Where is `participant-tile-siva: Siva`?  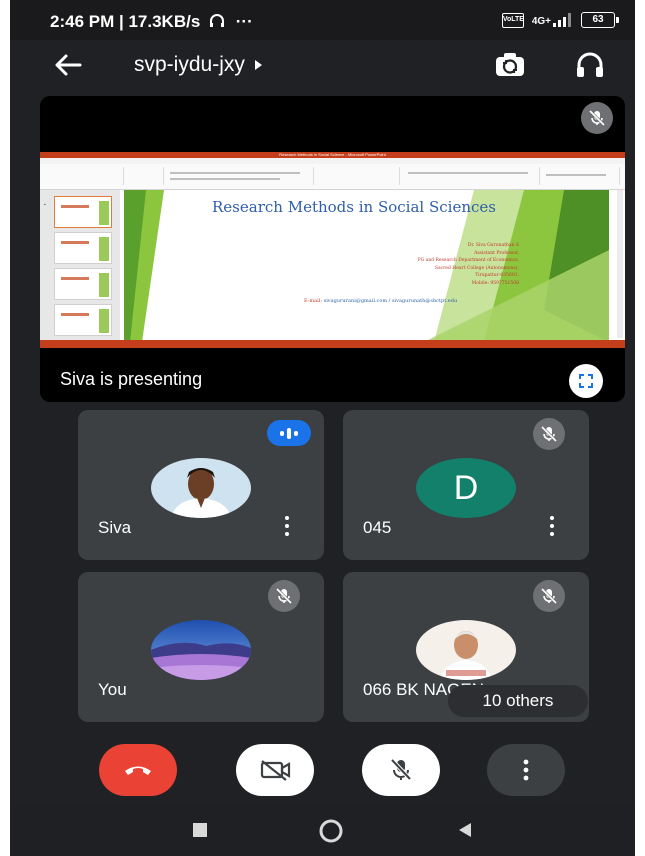
participant-tile-siva: Siva is located at coordinates (201, 485).